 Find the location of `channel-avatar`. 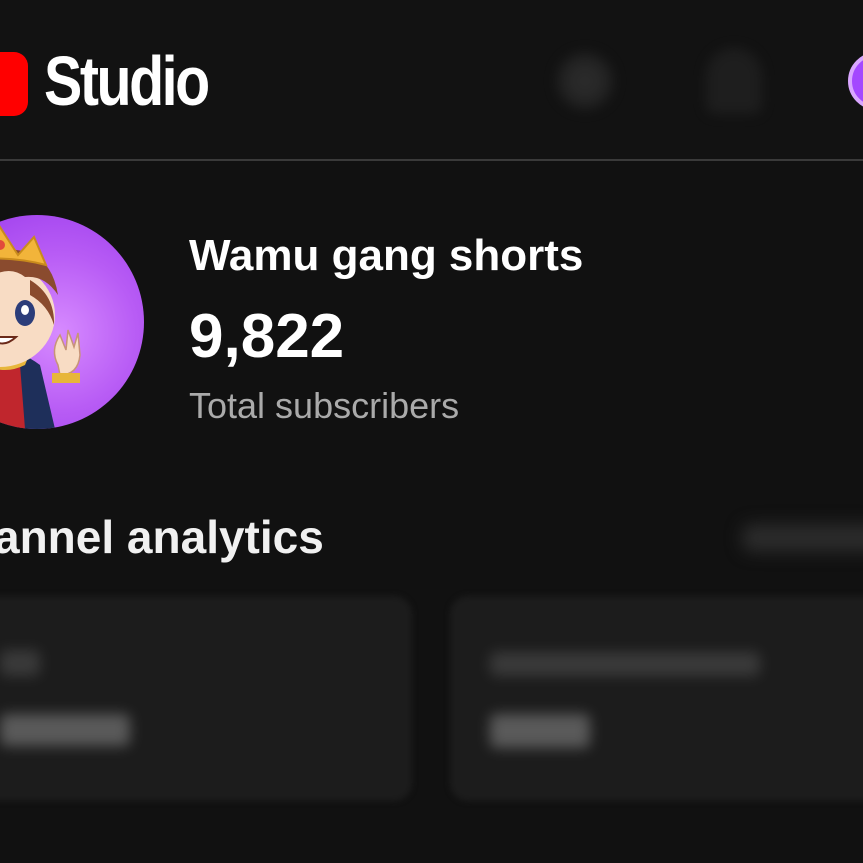

channel-avatar is located at coordinates (72, 322).